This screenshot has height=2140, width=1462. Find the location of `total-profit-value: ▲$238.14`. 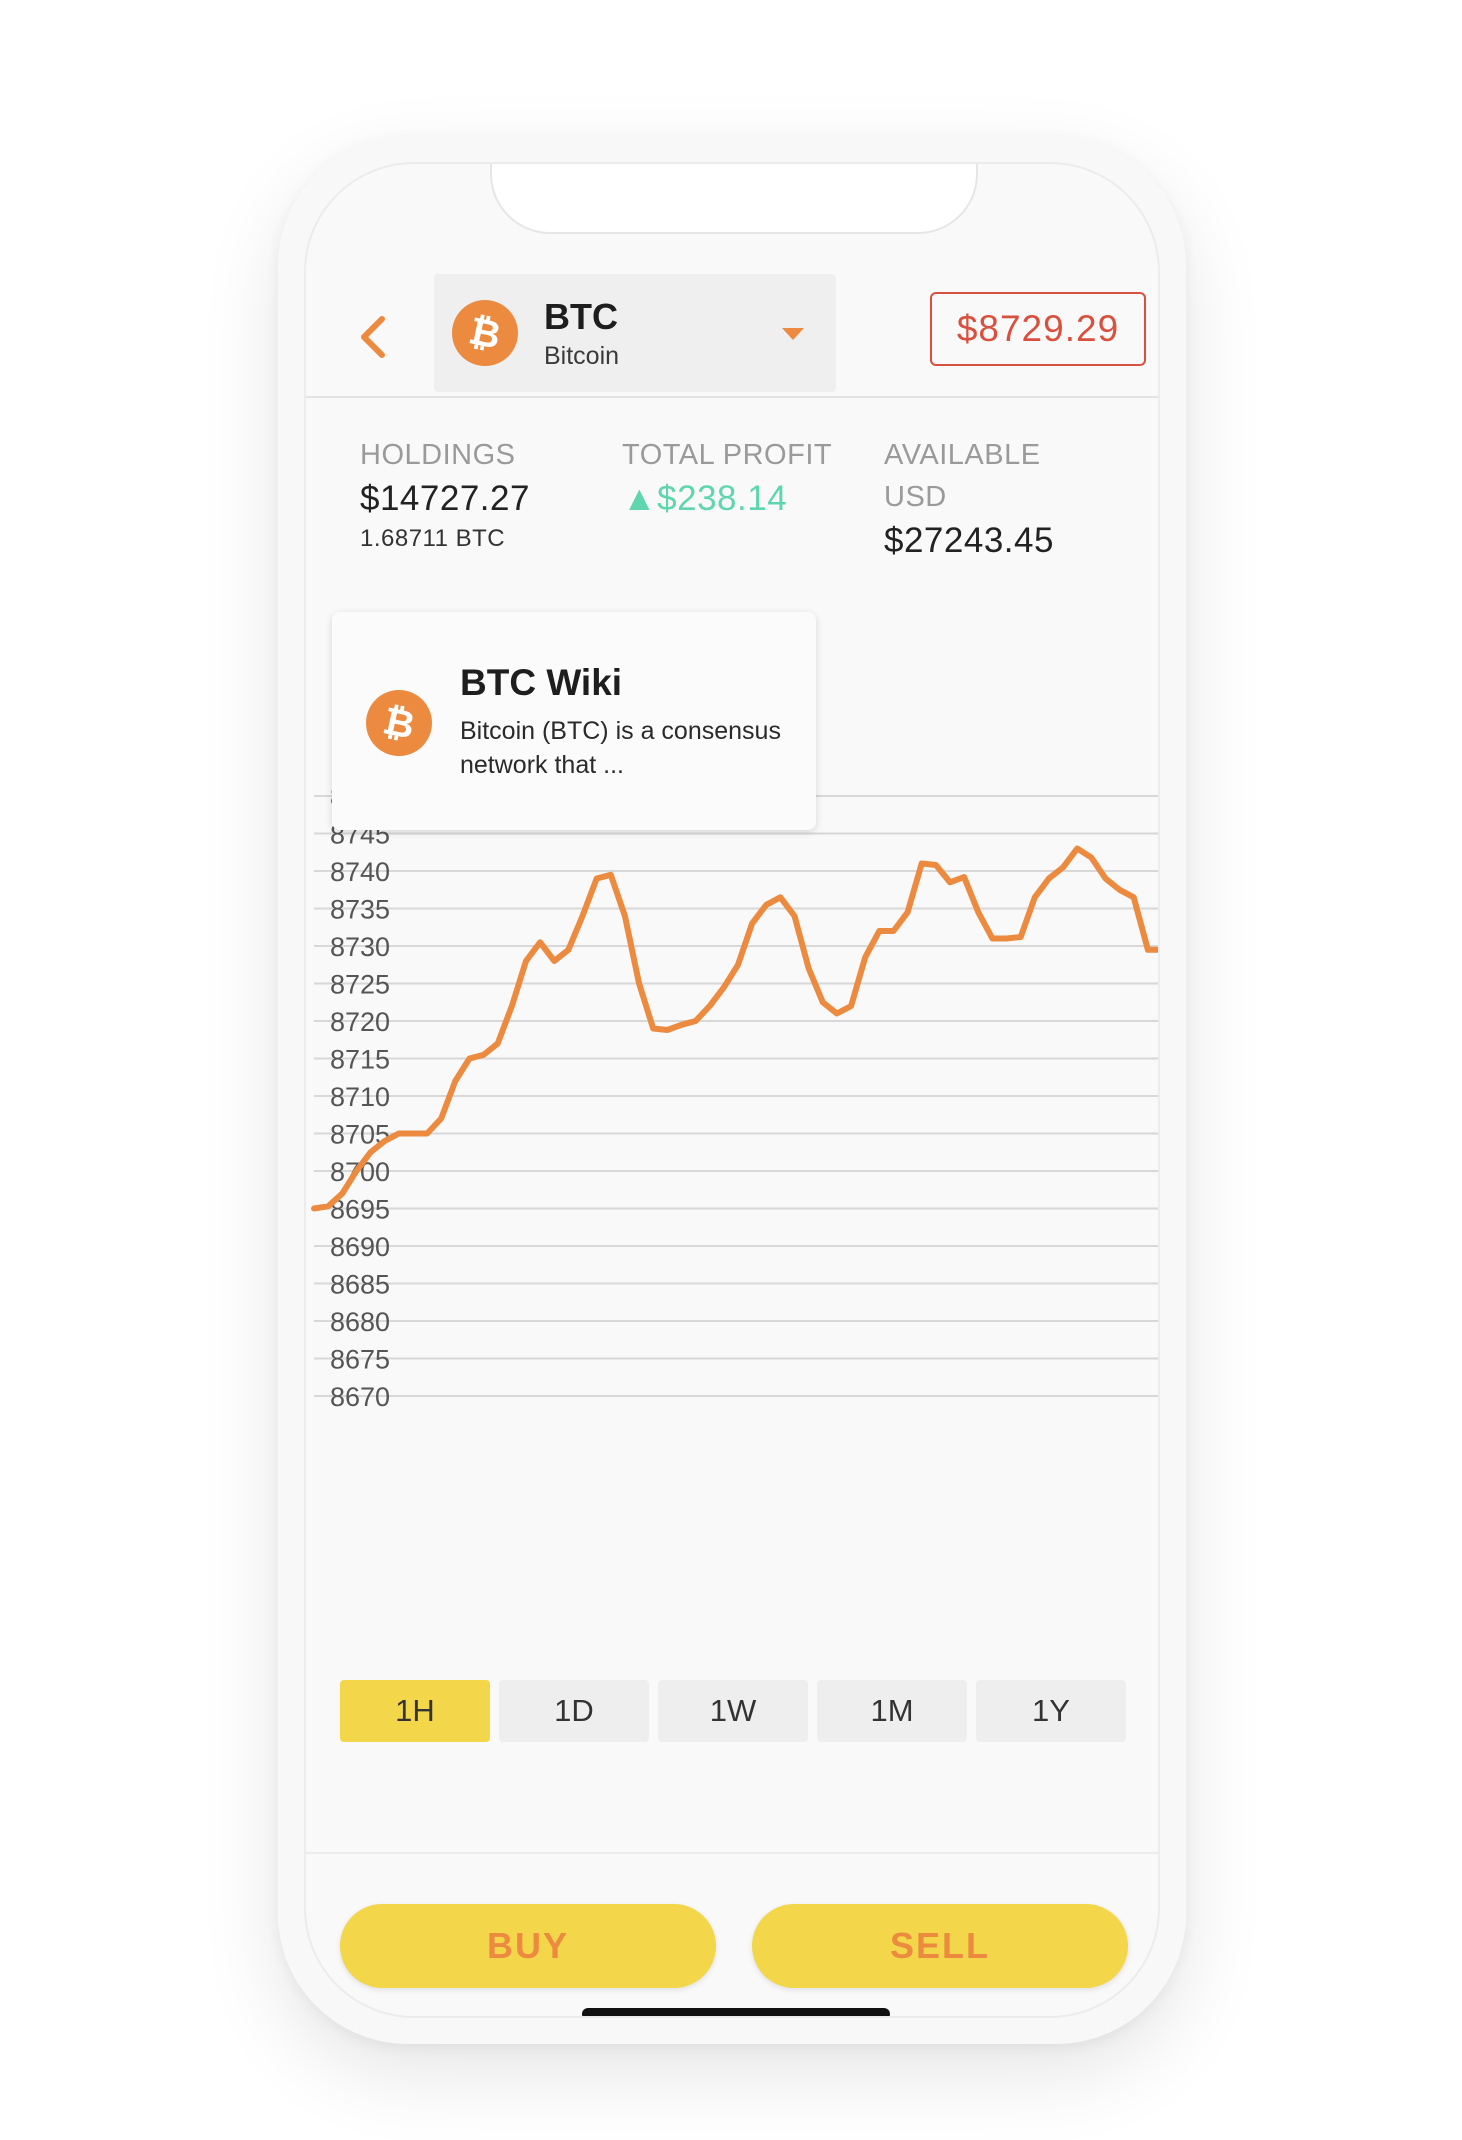

total-profit-value: ▲$238.14 is located at coordinates (705, 498).